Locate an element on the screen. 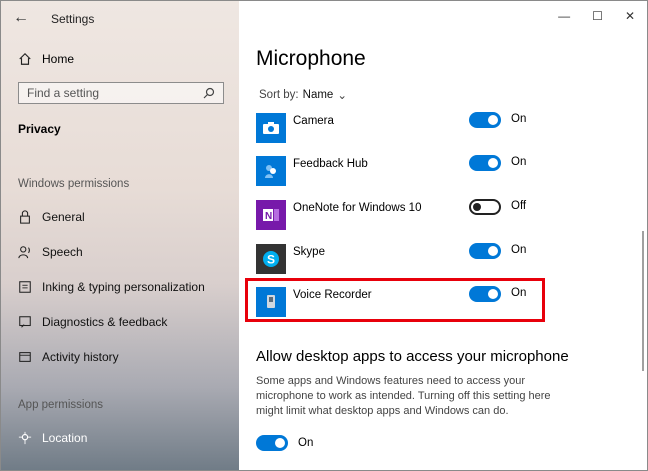  activity-history-icon is located at coordinates (25, 357).